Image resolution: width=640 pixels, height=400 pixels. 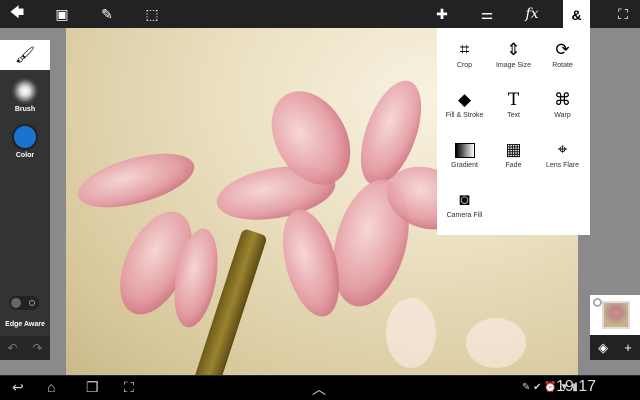 I want to click on menu-item-fill-stroke: ◆ Fill & Stroke, so click(x=464, y=103).